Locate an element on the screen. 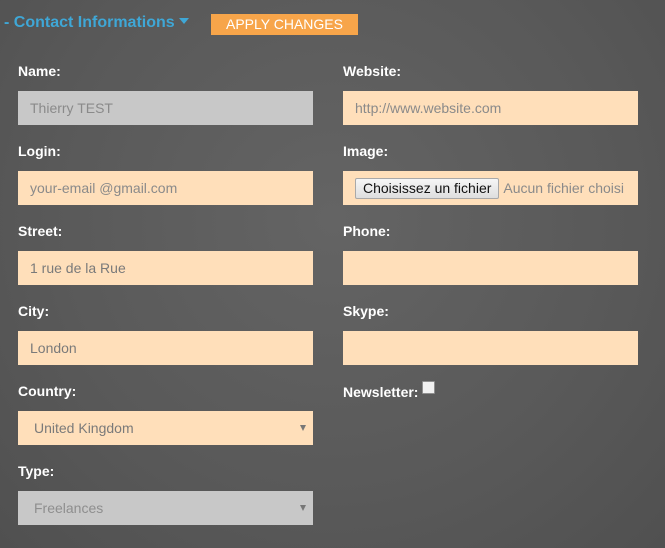 This screenshot has height=548, width=665. street-input is located at coordinates (165, 268).